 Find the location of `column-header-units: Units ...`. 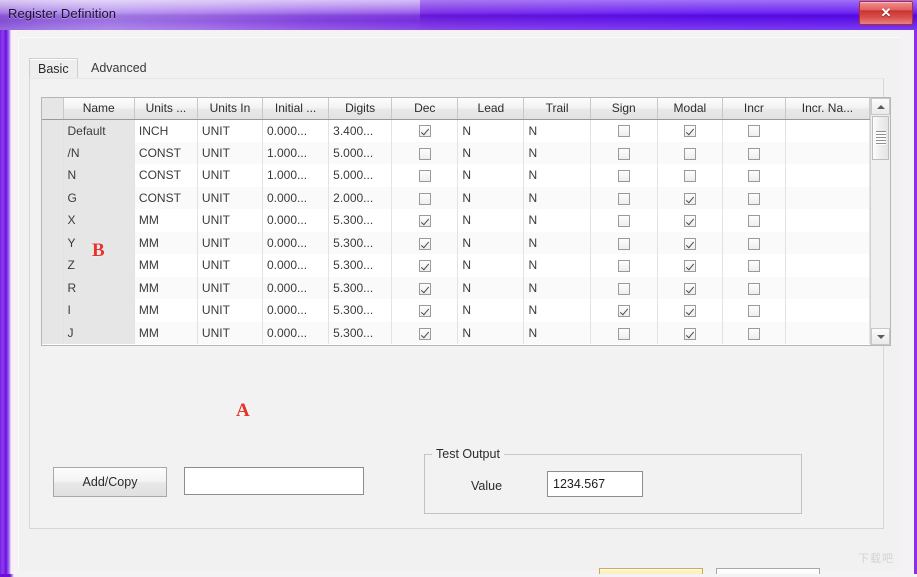

column-header-units: Units ... is located at coordinates (166, 109).